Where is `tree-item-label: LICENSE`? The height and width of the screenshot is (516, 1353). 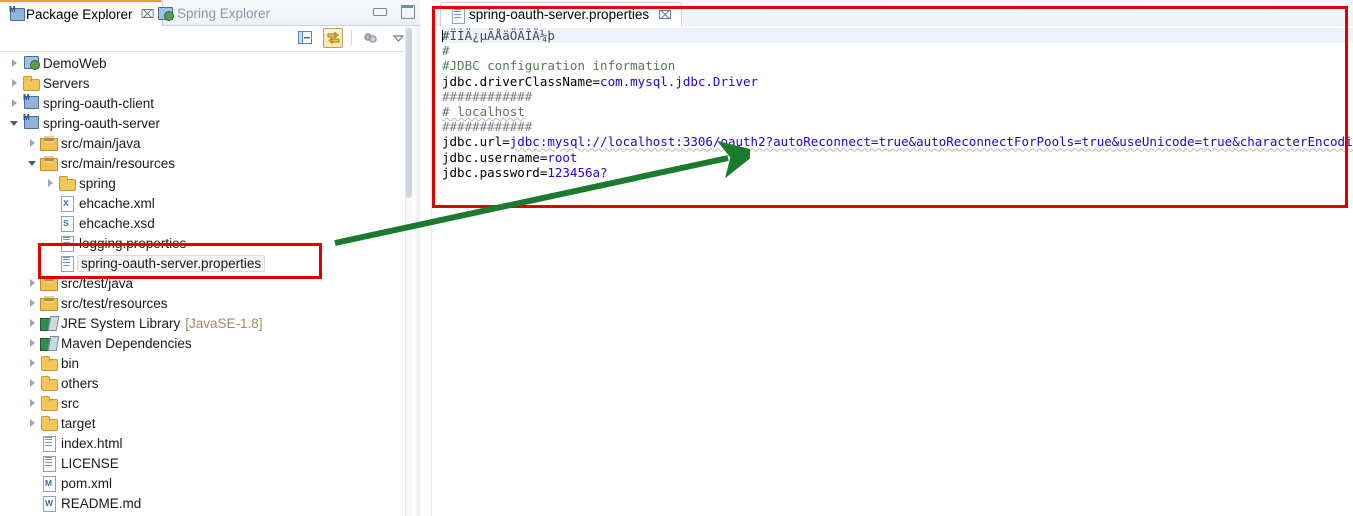
tree-item-label: LICENSE is located at coordinates (90, 463).